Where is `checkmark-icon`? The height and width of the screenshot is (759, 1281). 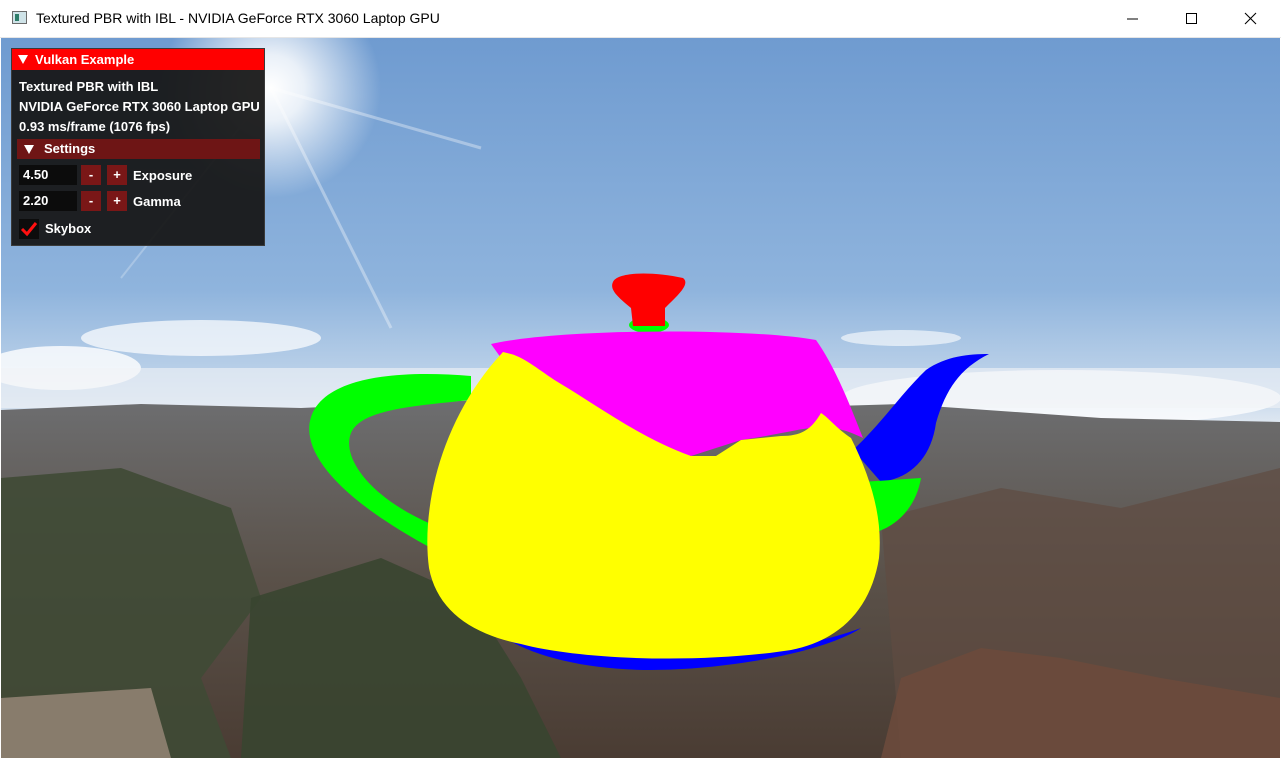
checkmark-icon is located at coordinates (29, 229).